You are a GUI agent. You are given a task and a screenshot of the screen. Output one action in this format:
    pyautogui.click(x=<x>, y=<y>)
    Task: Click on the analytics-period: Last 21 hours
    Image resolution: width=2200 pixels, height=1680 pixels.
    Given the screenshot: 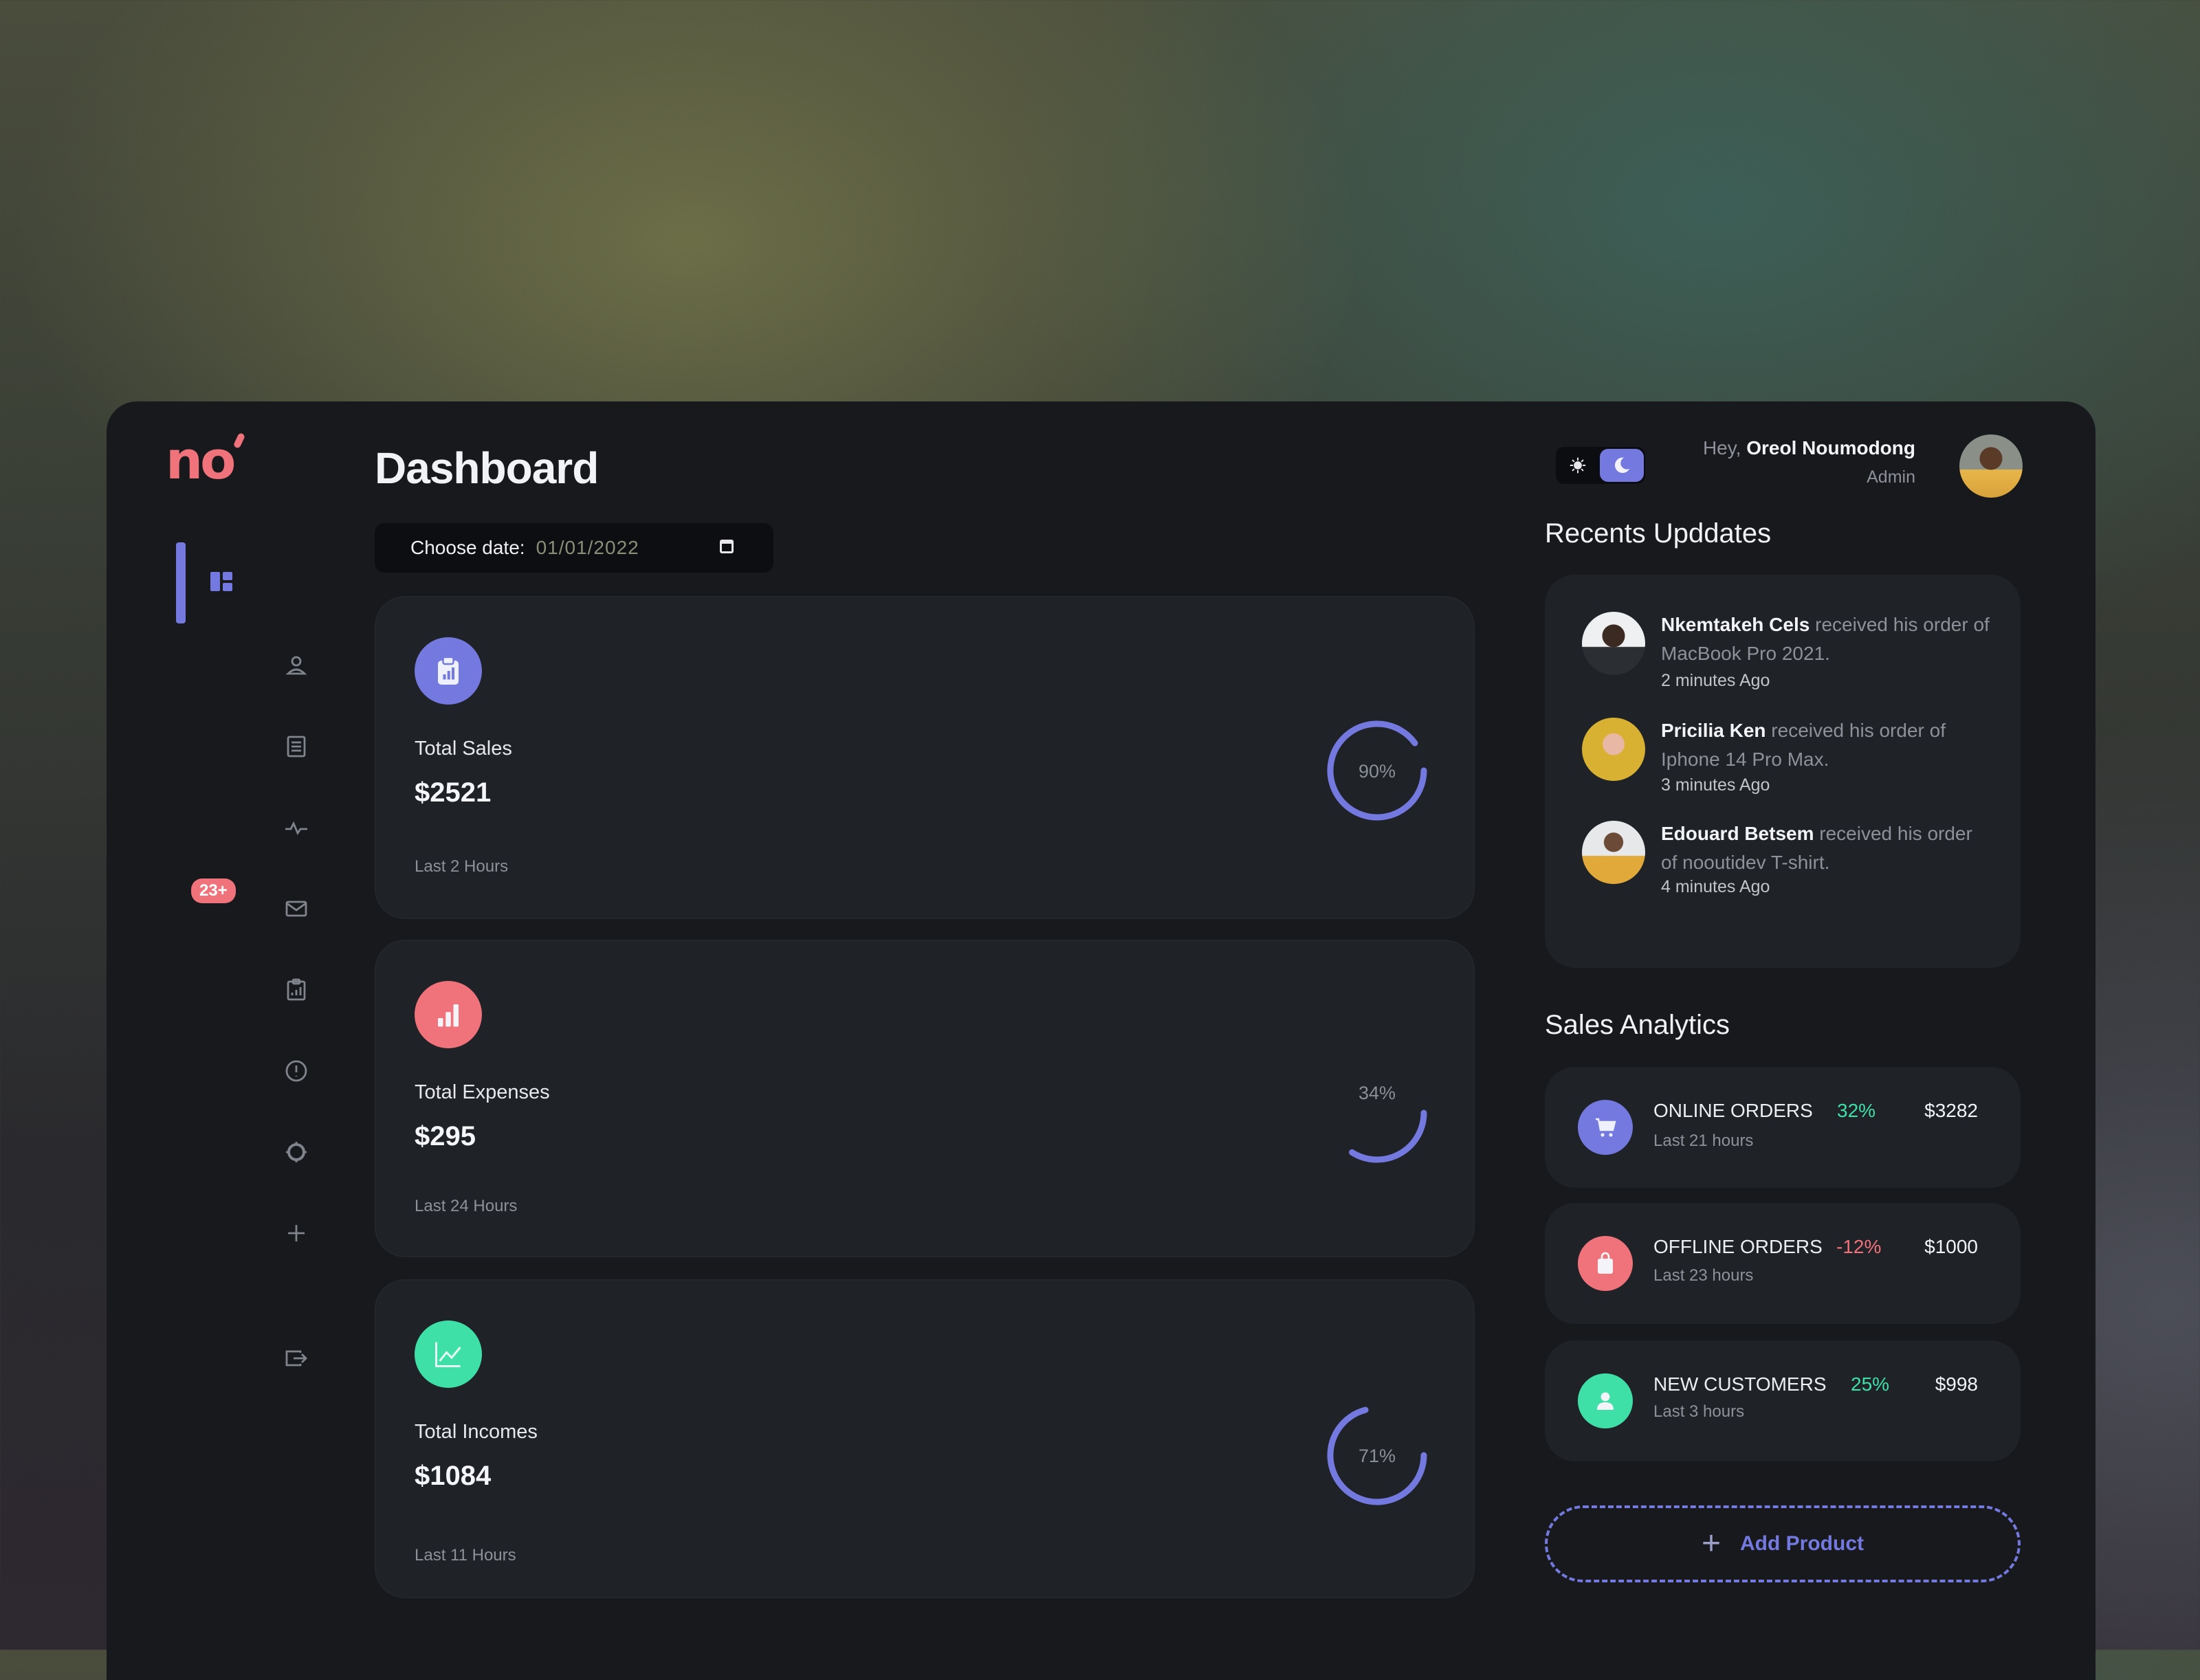 What is the action you would take?
    pyautogui.click(x=1703, y=1140)
    